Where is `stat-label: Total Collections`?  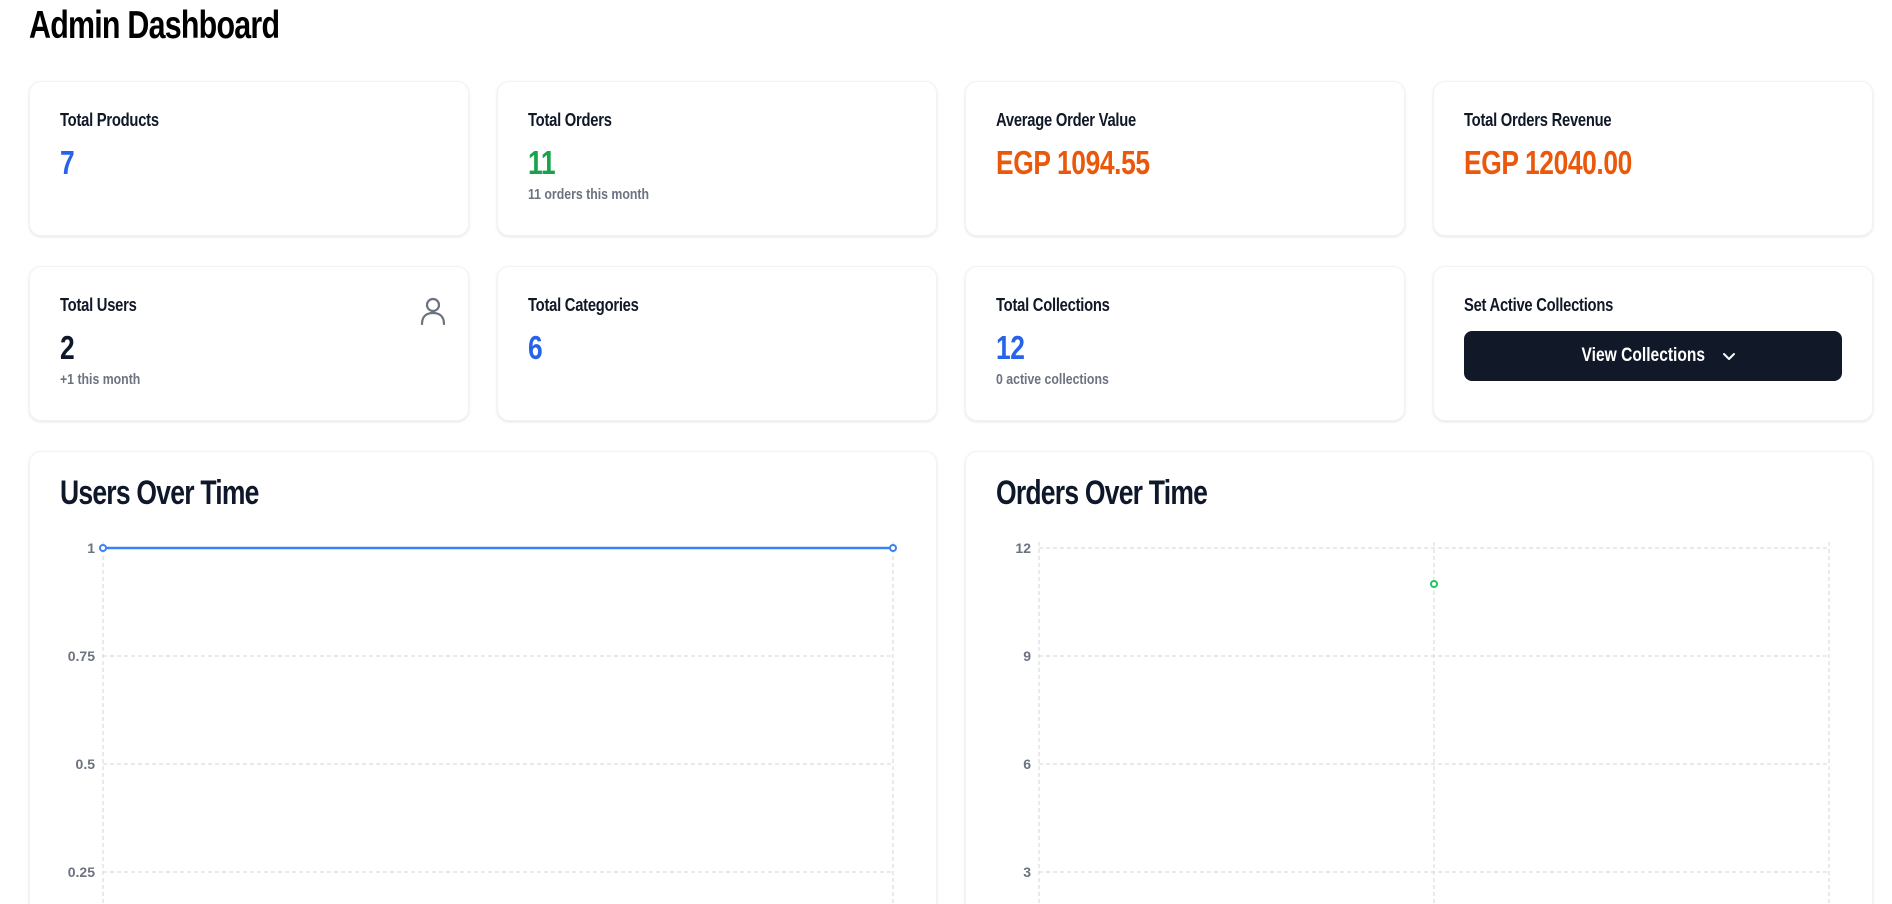 stat-label: Total Collections is located at coordinates (1053, 305).